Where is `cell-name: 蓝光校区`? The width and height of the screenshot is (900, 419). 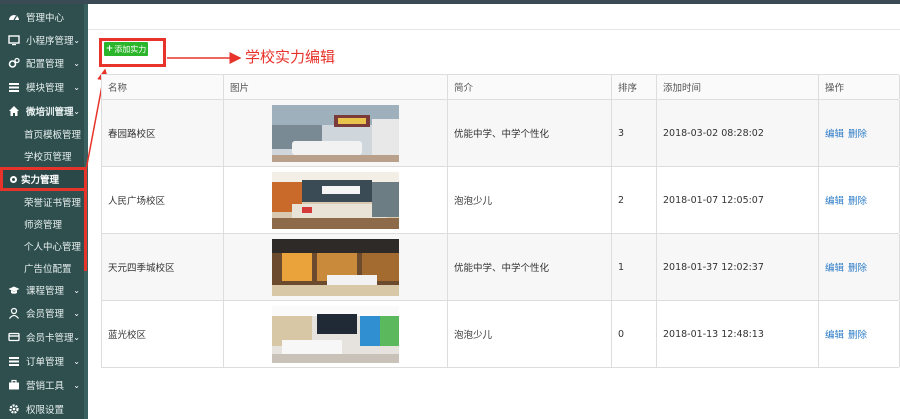
cell-name: 蓝光校区 is located at coordinates (163, 334).